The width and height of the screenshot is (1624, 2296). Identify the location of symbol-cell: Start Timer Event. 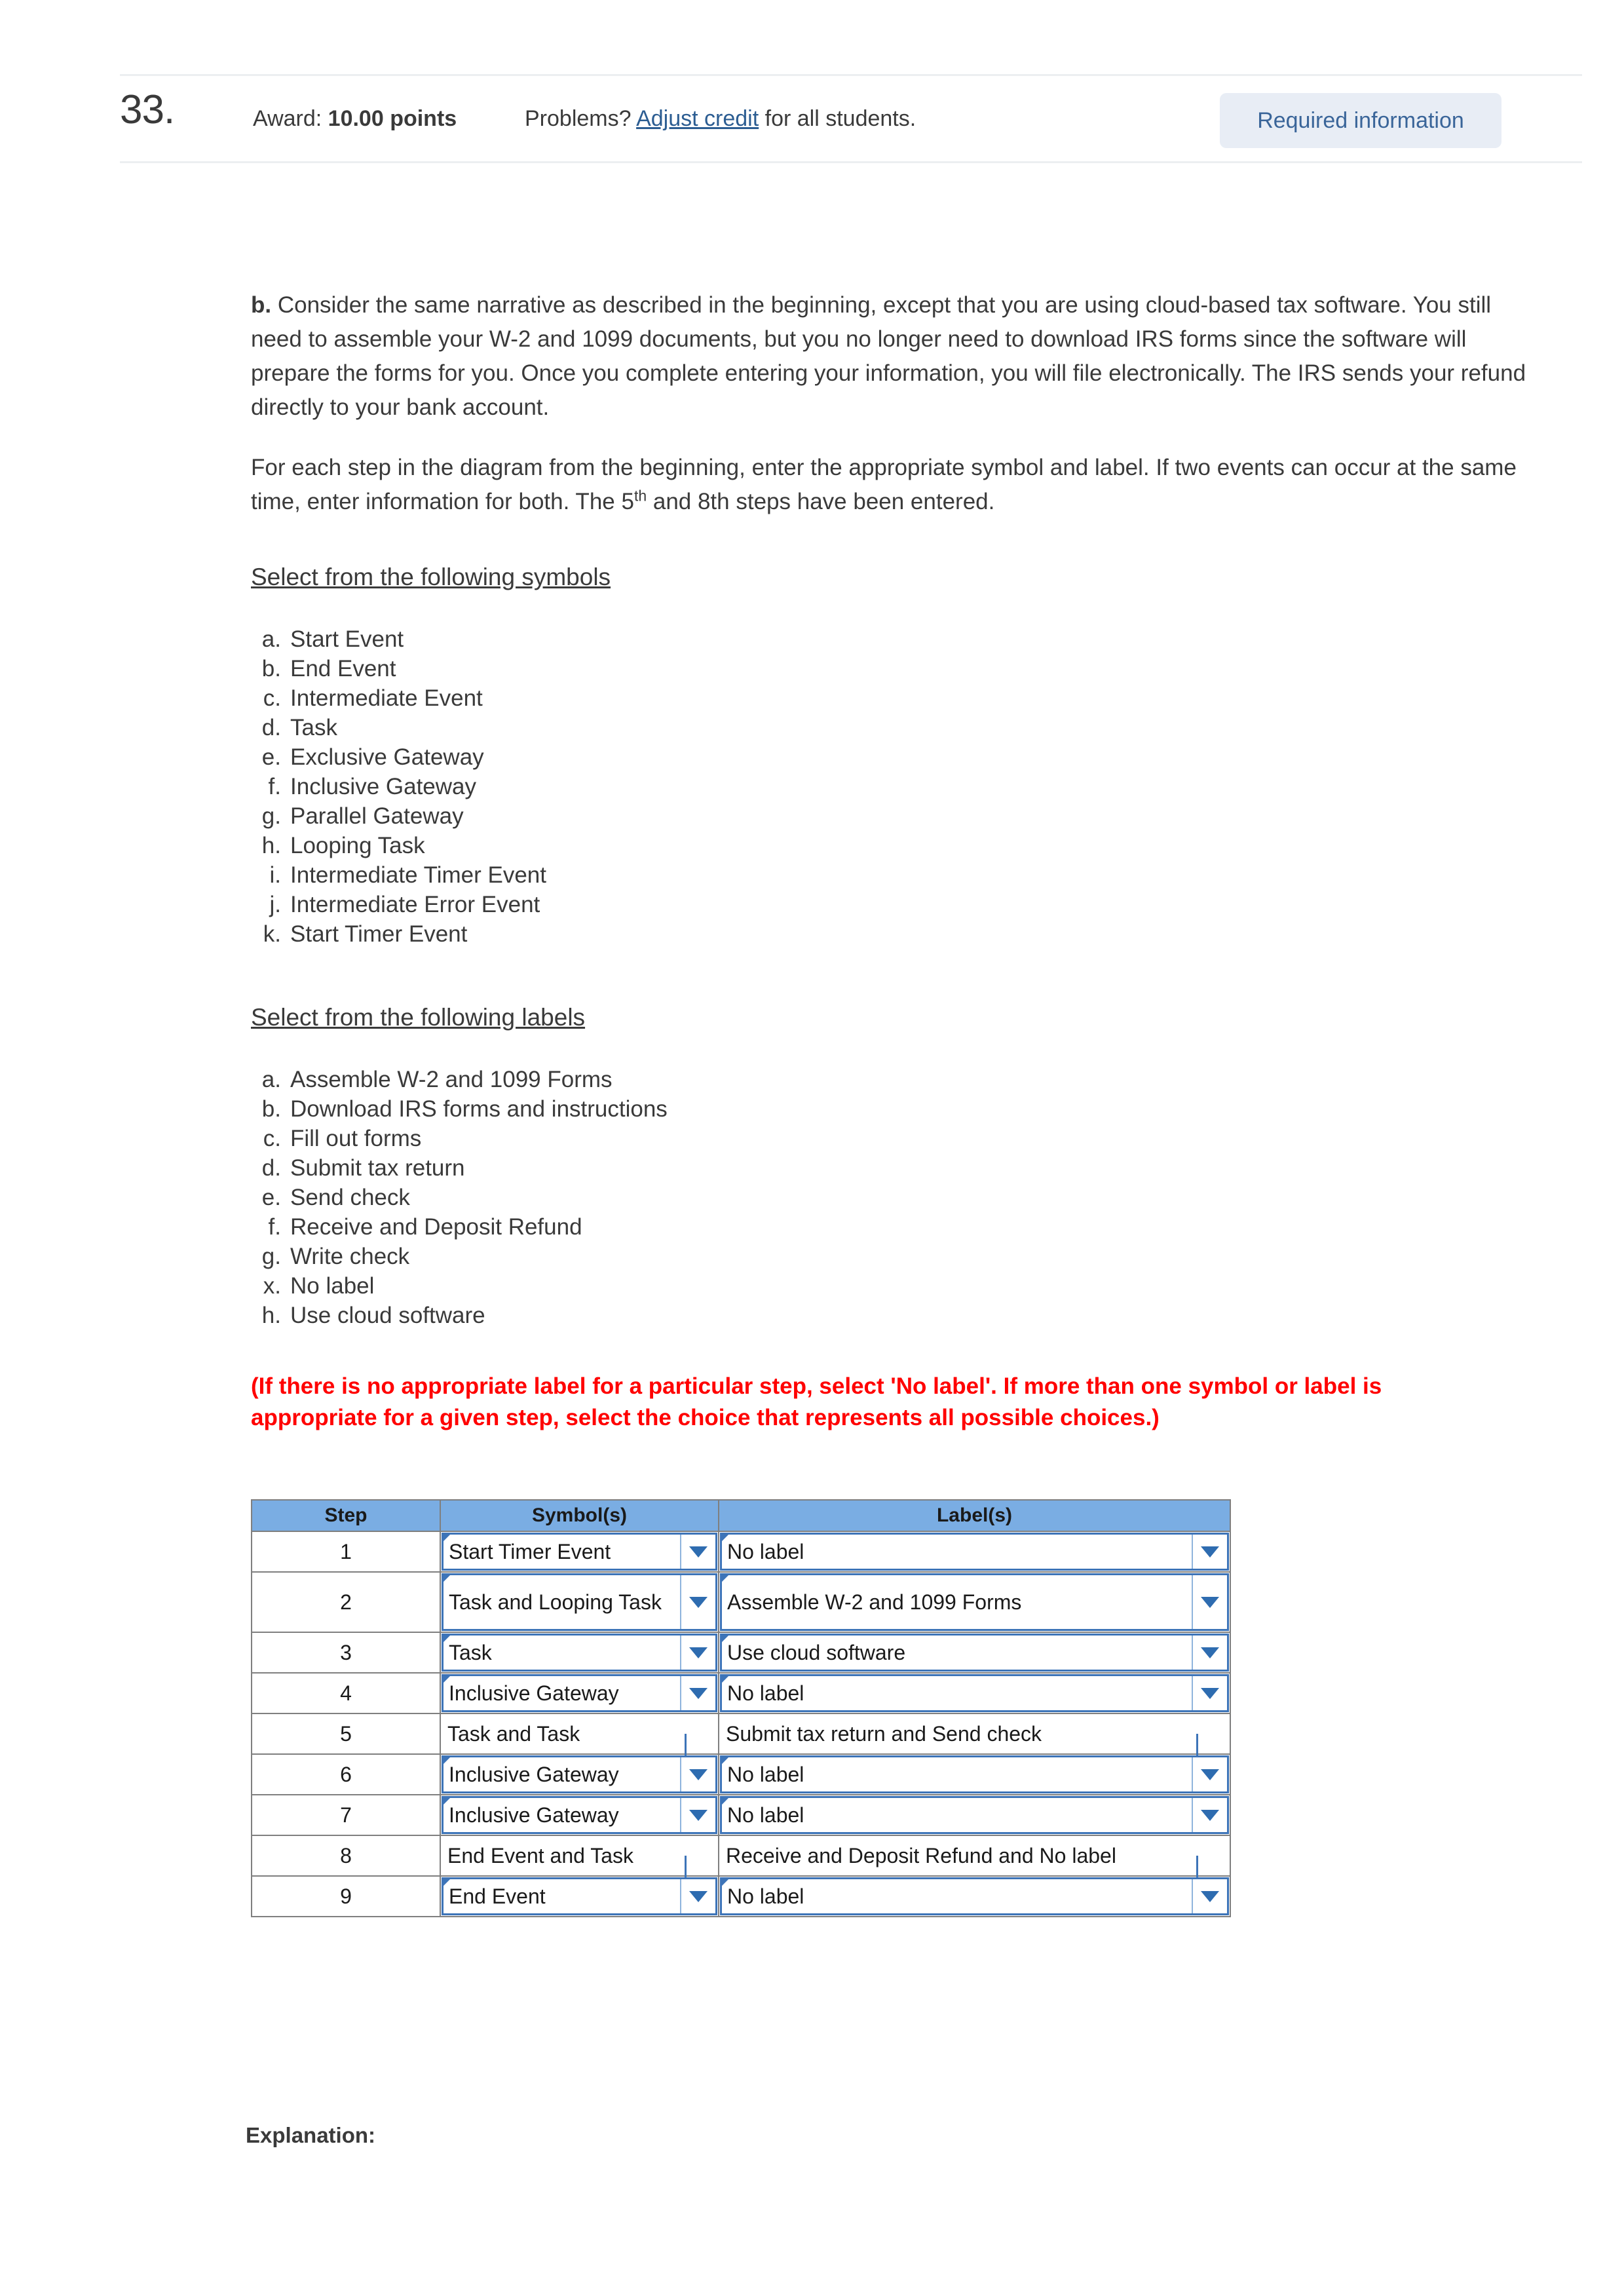
(579, 1552).